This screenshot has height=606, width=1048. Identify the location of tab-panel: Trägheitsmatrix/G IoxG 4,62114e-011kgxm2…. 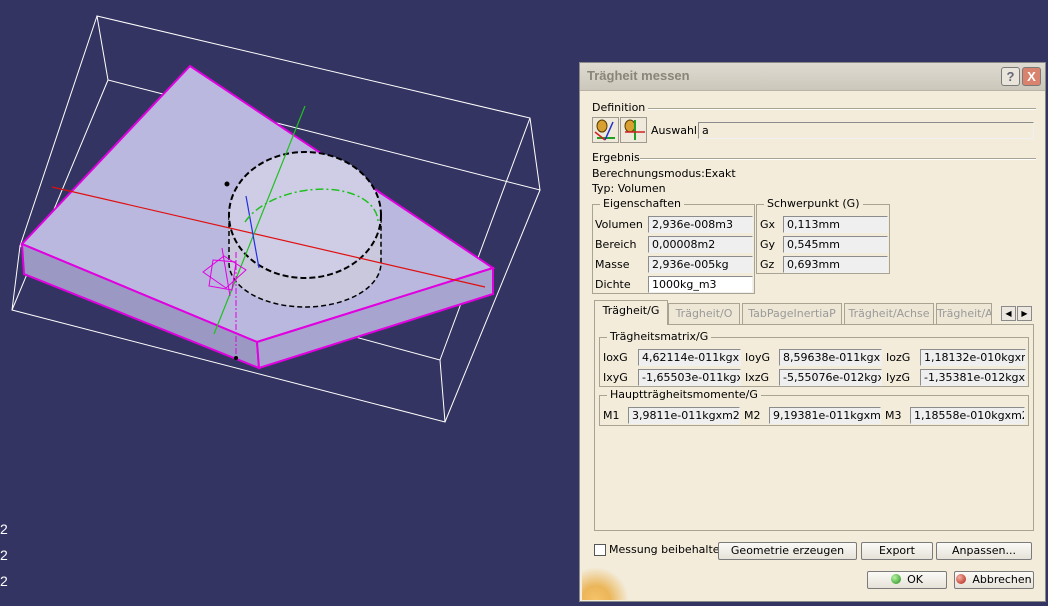
(814, 427).